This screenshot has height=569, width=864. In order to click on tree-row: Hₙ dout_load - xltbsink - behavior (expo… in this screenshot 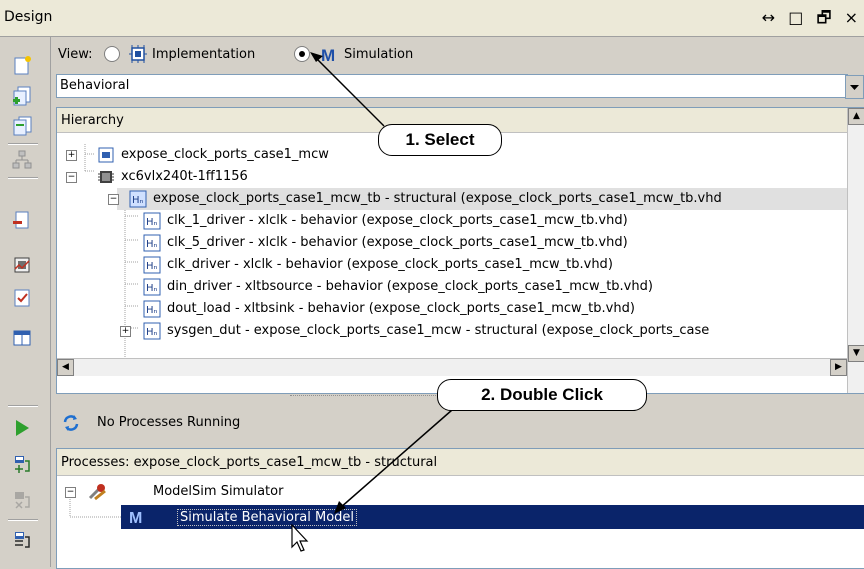, I will do `click(452, 309)`.